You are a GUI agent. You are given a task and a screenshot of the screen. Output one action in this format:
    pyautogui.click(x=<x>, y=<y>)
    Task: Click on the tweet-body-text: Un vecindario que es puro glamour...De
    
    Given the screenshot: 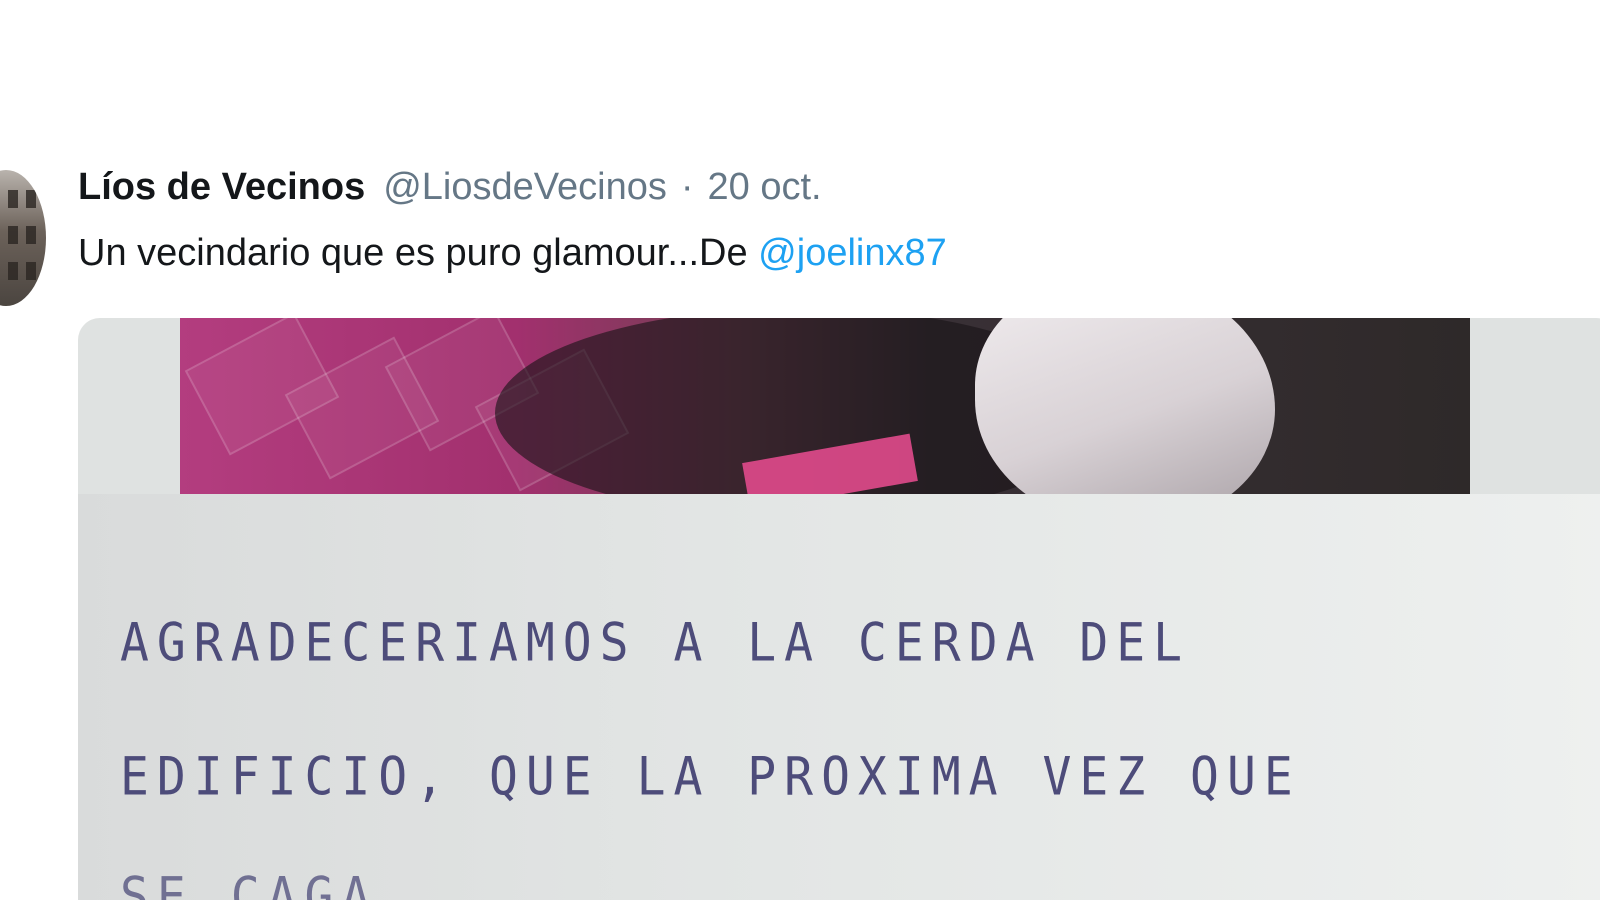 What is the action you would take?
    pyautogui.click(x=418, y=253)
    